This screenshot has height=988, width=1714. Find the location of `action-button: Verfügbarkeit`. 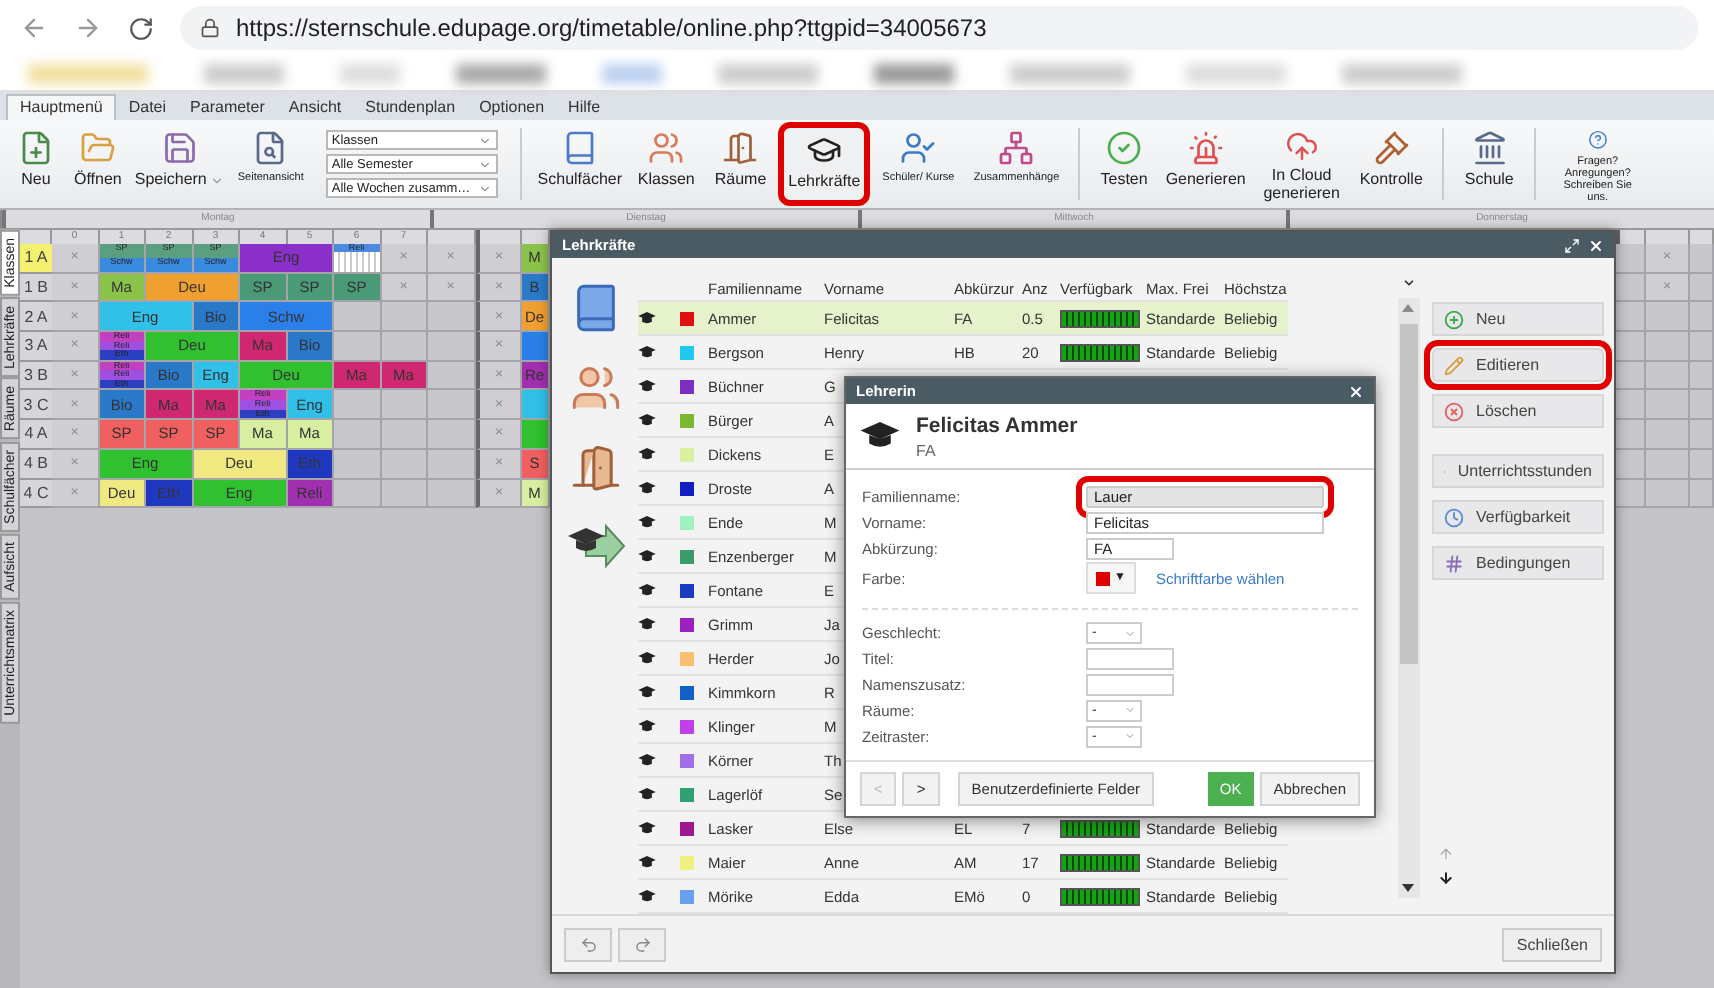

action-button: Verfügbarkeit is located at coordinates (1518, 517).